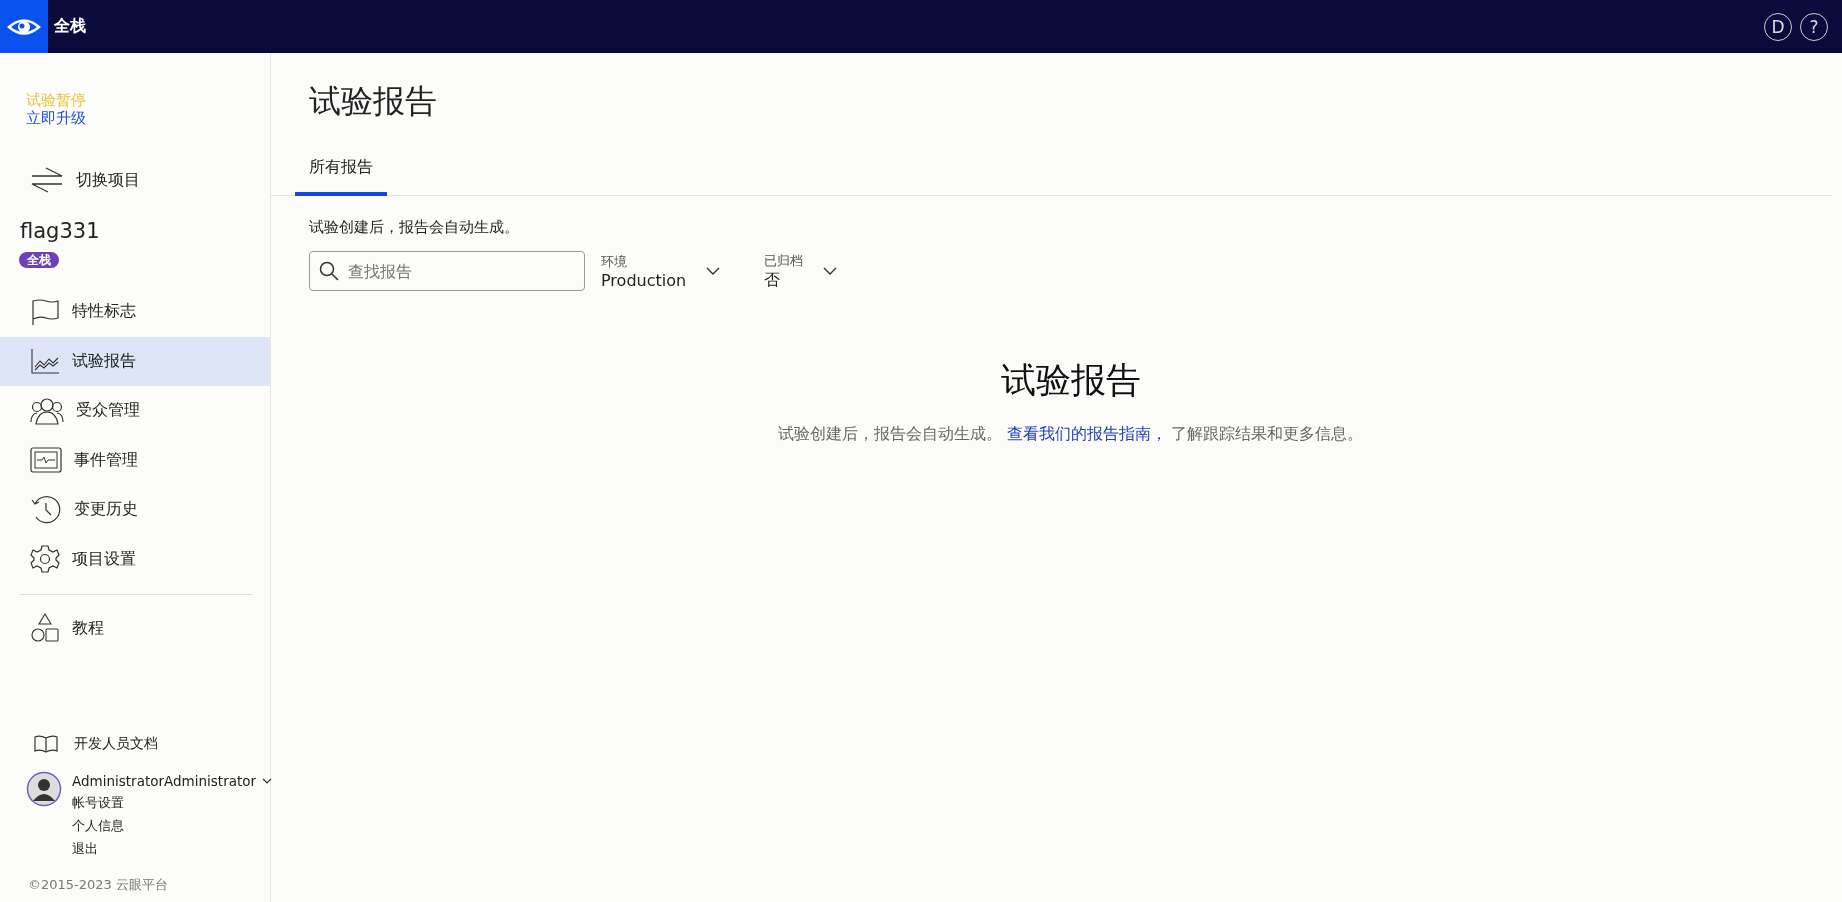 This screenshot has width=1842, height=902. Describe the element at coordinates (45, 628) in the screenshot. I see `shapes-icon` at that location.